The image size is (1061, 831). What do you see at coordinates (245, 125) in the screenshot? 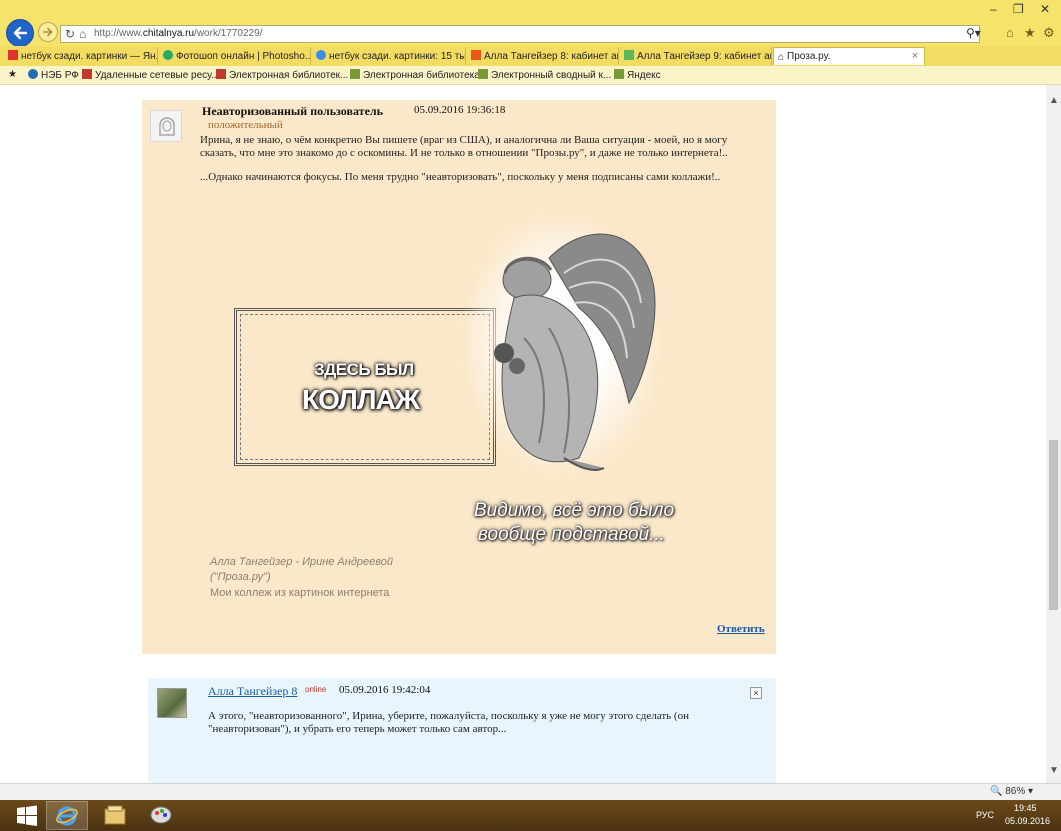
I see `comment-status: положительный` at bounding box center [245, 125].